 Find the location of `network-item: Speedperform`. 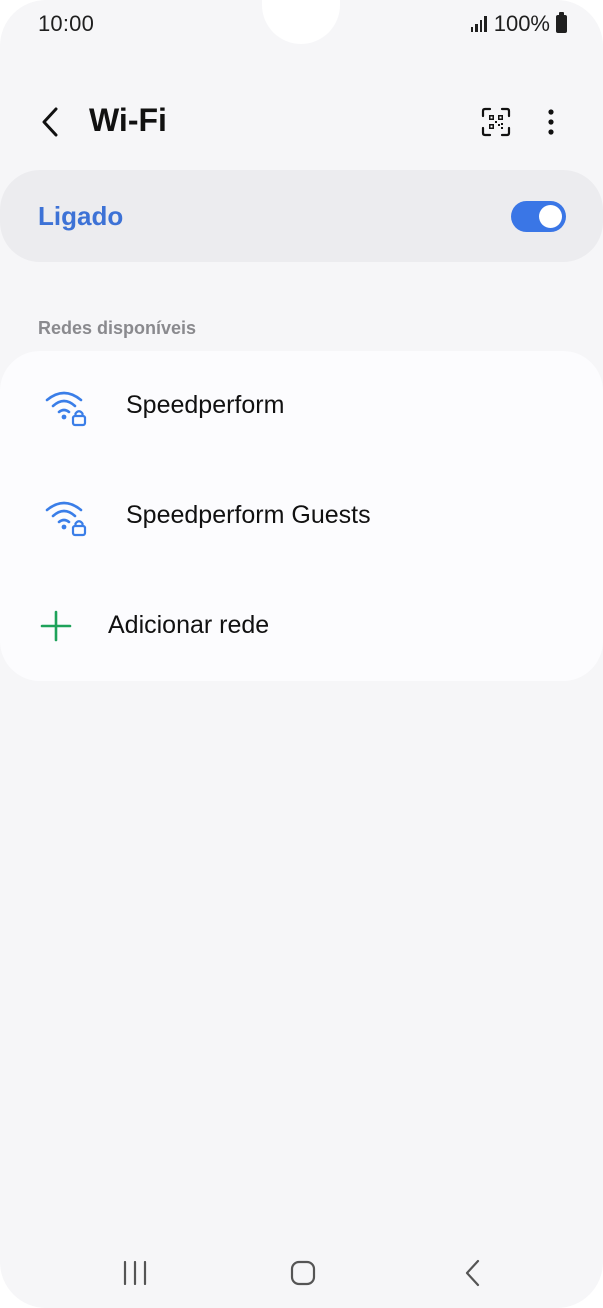

network-item: Speedperform is located at coordinates (301, 406).